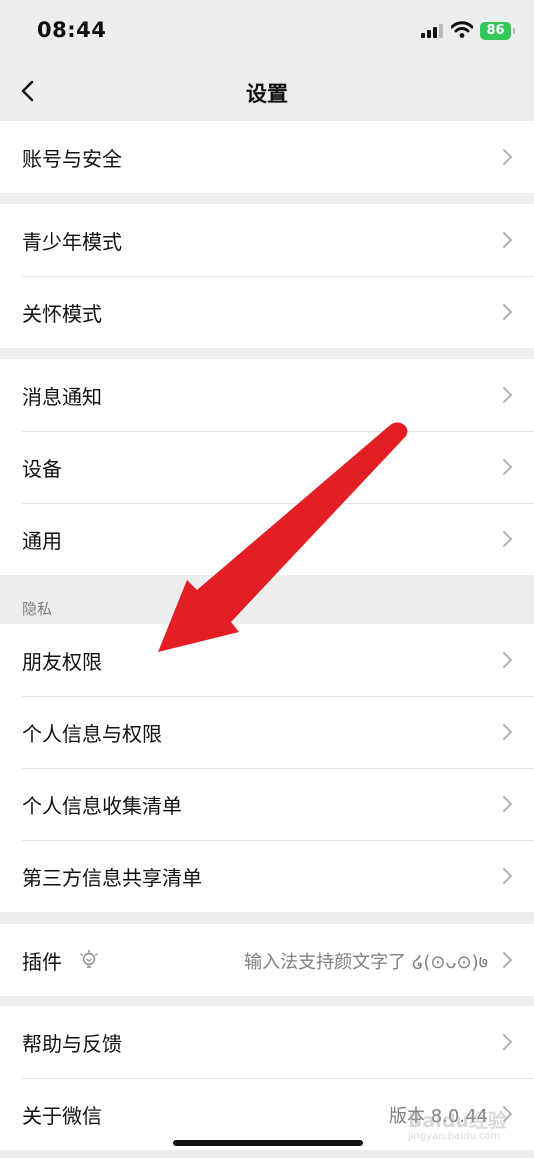  Describe the element at coordinates (366, 962) in the screenshot. I see `plugin-status-text: 输入法支持颜文字了 ໒(⊙ᴗ⊙)७` at that location.